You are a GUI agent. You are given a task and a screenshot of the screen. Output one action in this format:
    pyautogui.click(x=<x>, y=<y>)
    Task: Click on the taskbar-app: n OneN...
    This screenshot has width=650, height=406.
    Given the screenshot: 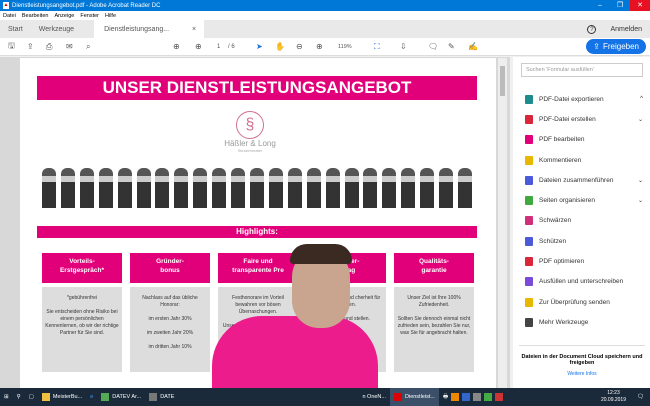 What is the action you would take?
    pyautogui.click(x=374, y=397)
    